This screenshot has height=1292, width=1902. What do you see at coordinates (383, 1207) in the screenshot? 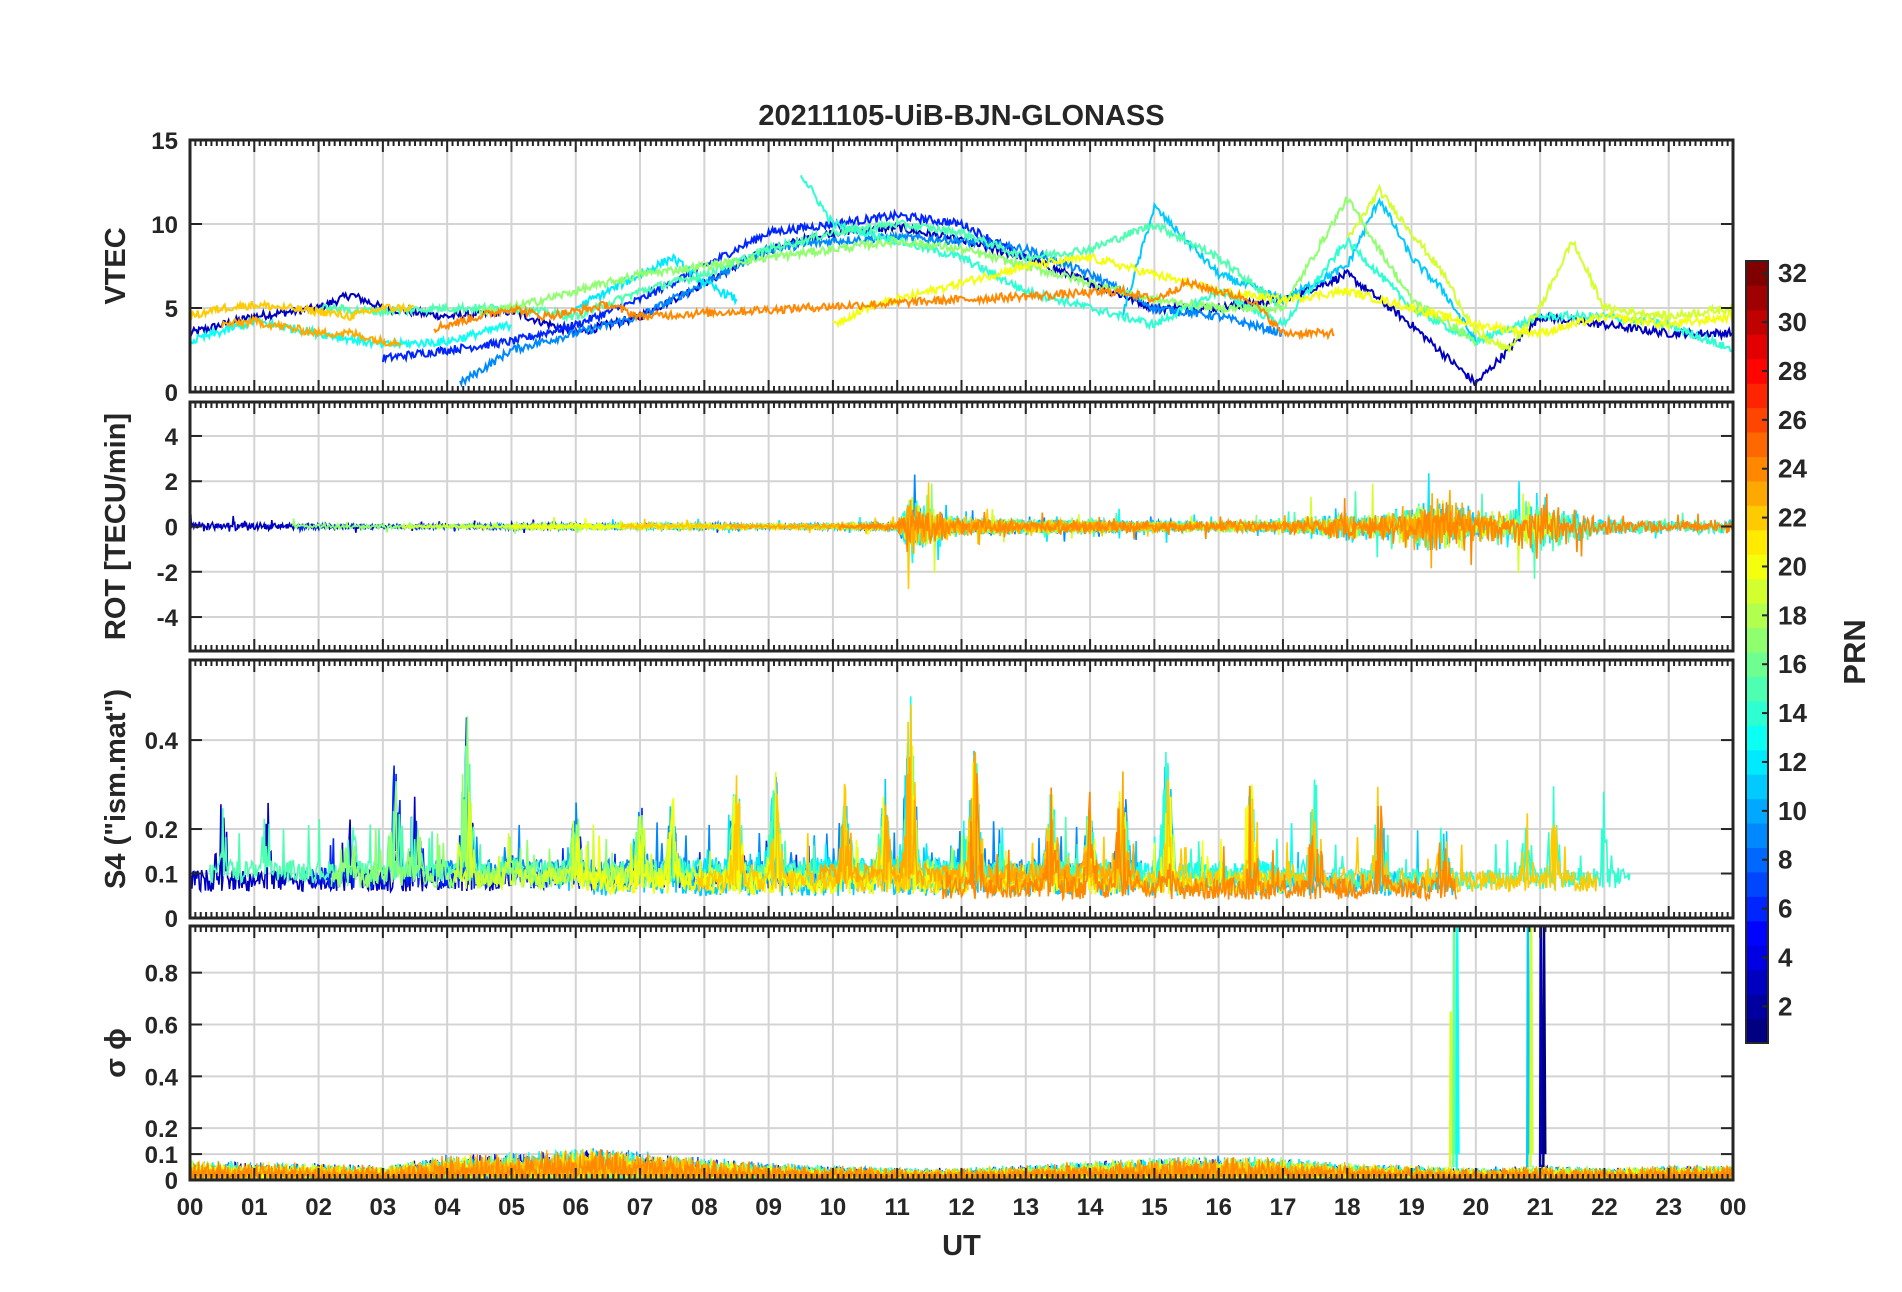
I see `x-tick-label: 03` at bounding box center [383, 1207].